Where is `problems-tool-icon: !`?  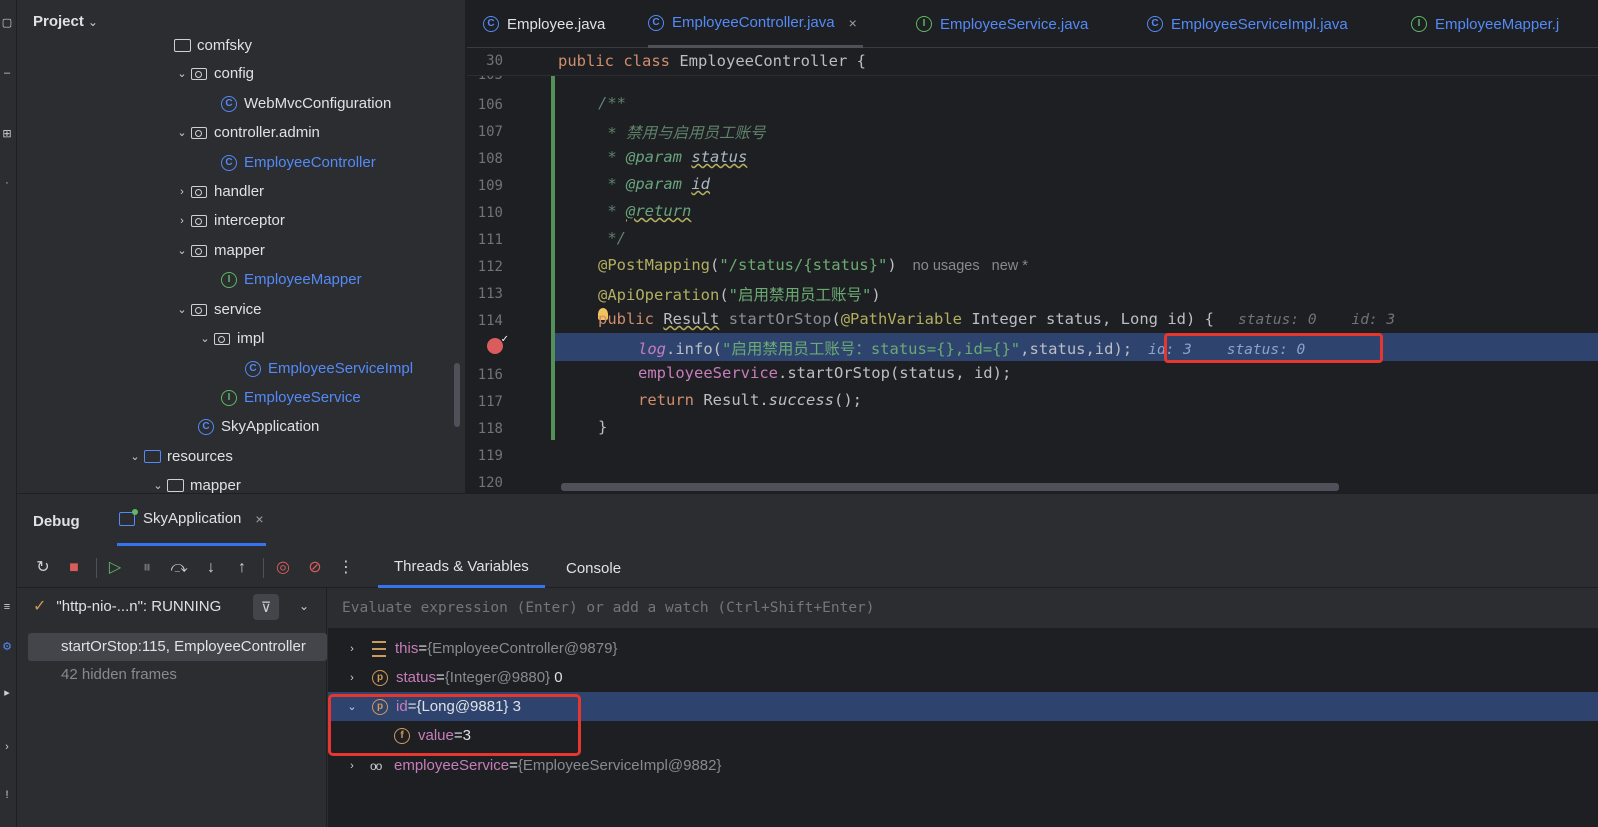
problems-tool-icon: ! is located at coordinates (7, 795).